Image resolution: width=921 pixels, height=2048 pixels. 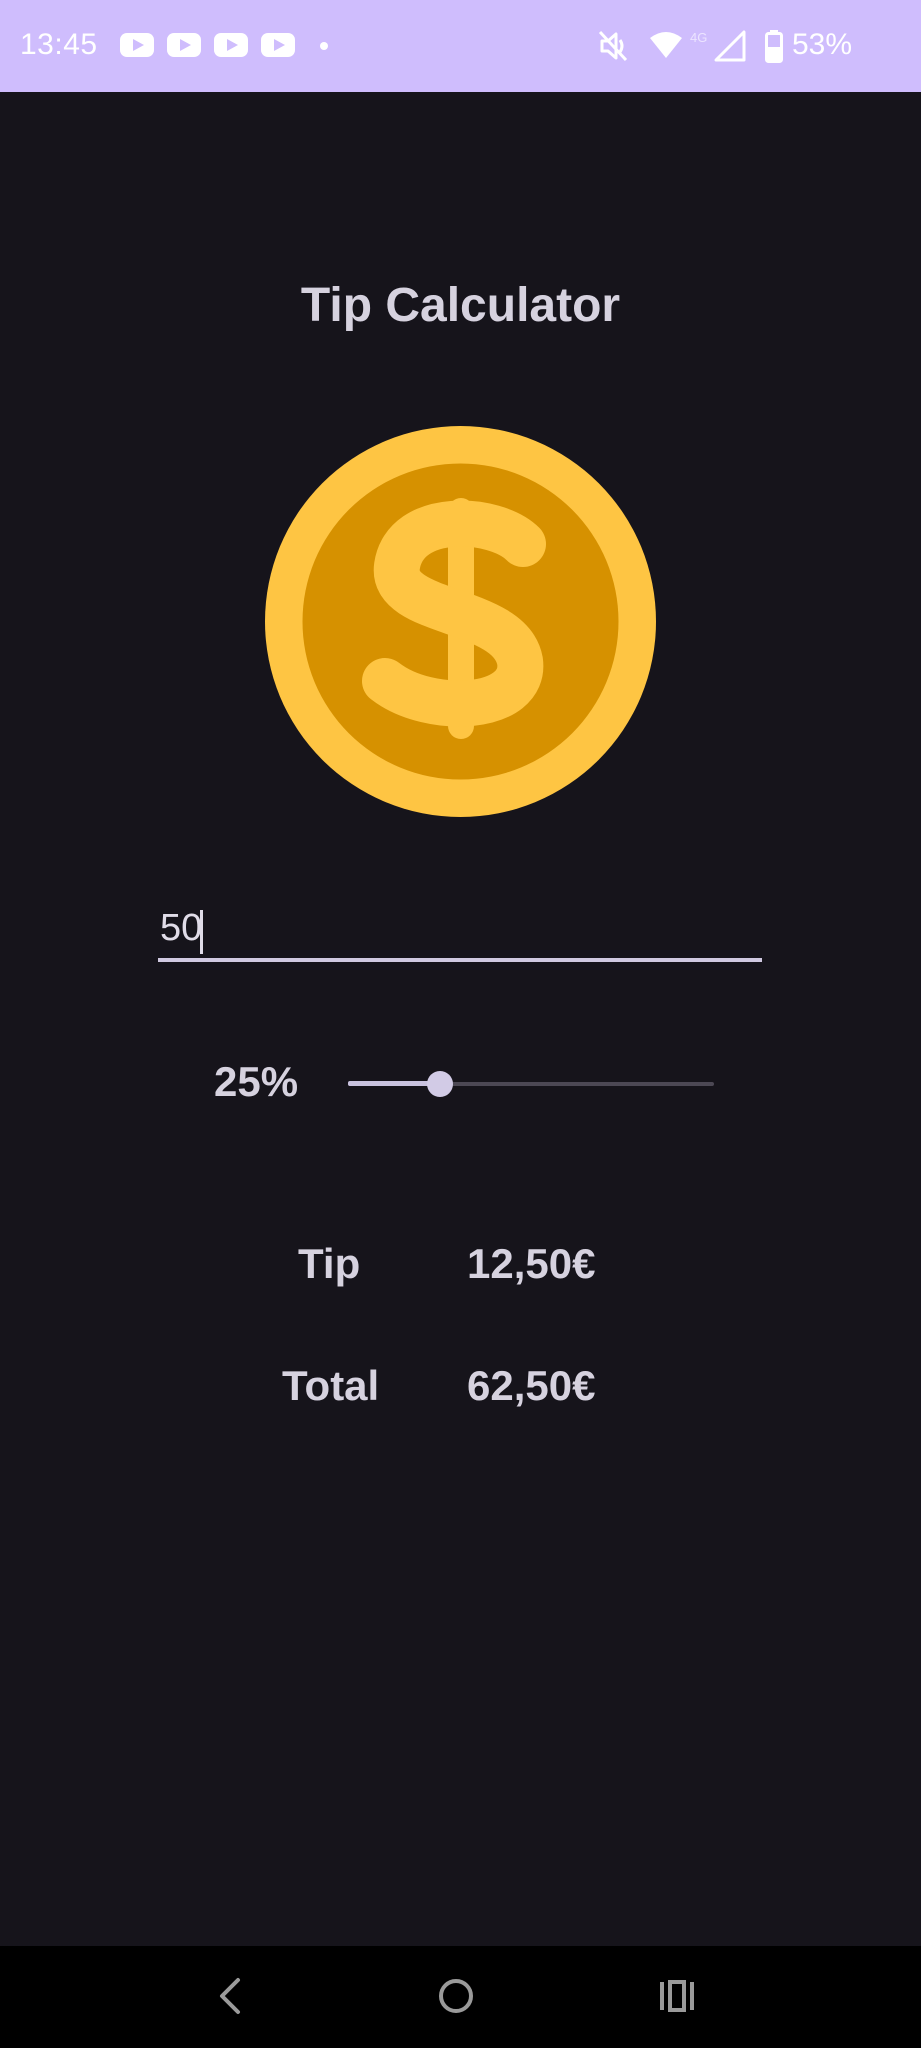 What do you see at coordinates (331, 1385) in the screenshot?
I see `total-label: Total` at bounding box center [331, 1385].